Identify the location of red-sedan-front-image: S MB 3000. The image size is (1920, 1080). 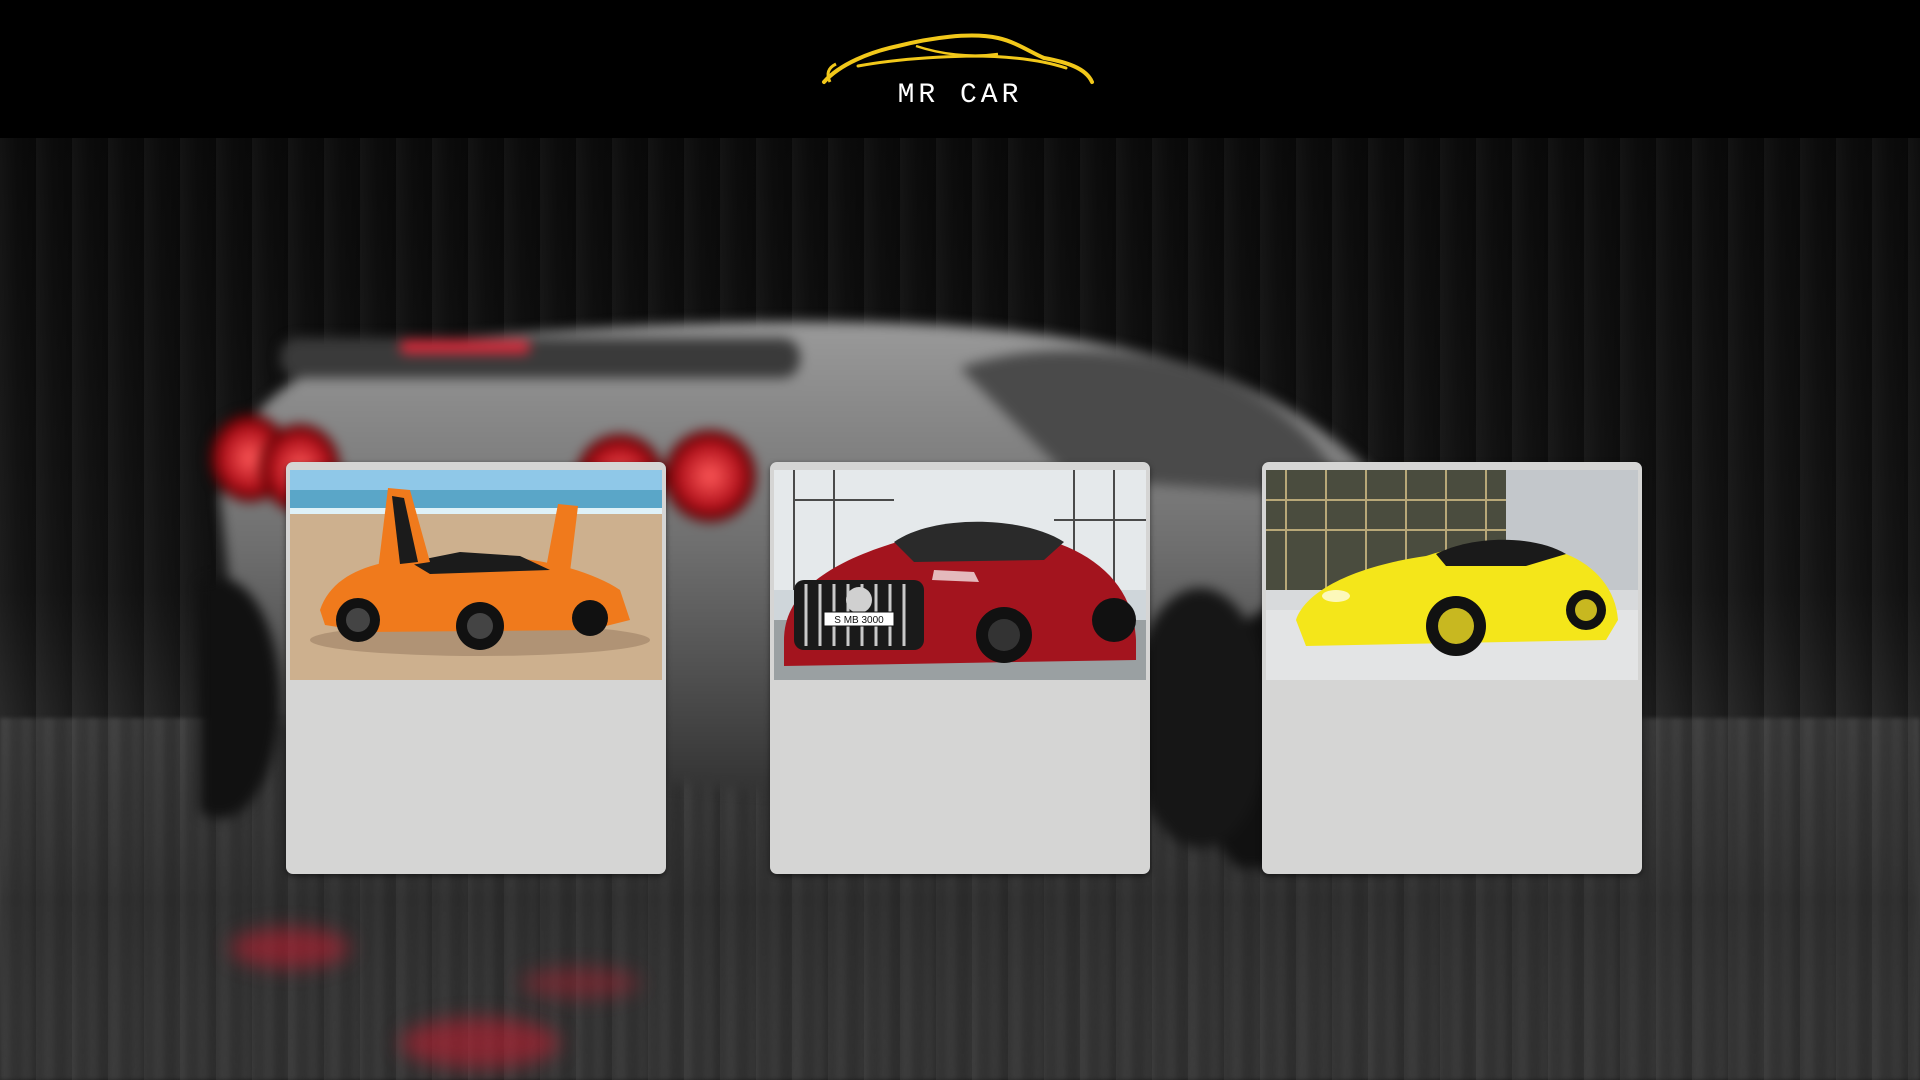
(960, 575).